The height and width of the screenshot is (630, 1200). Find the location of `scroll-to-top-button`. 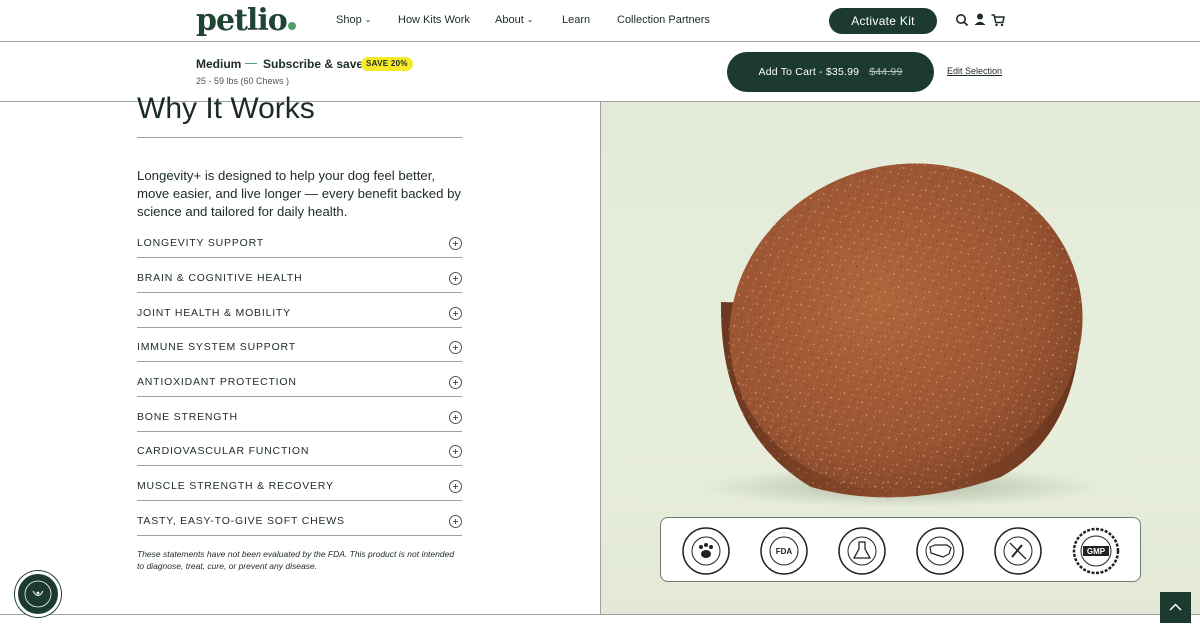

scroll-to-top-button is located at coordinates (1175, 607).